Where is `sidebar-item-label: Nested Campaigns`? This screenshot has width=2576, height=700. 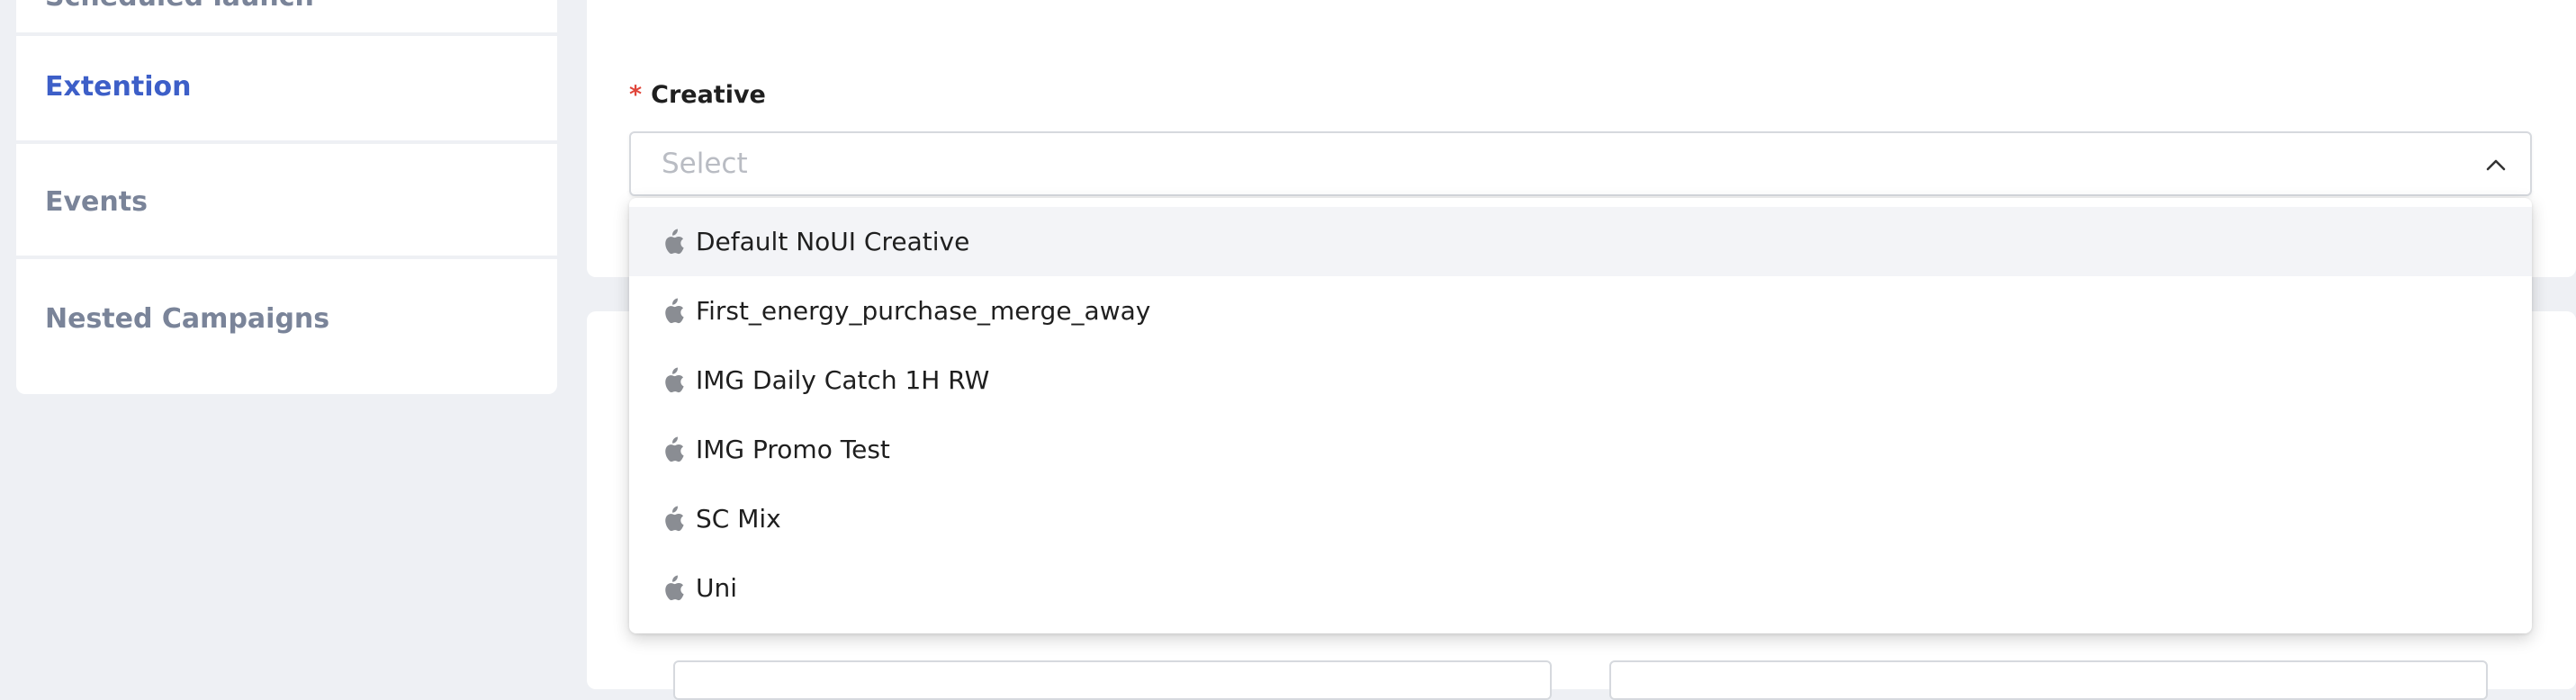 sidebar-item-label: Nested Campaigns is located at coordinates (187, 318).